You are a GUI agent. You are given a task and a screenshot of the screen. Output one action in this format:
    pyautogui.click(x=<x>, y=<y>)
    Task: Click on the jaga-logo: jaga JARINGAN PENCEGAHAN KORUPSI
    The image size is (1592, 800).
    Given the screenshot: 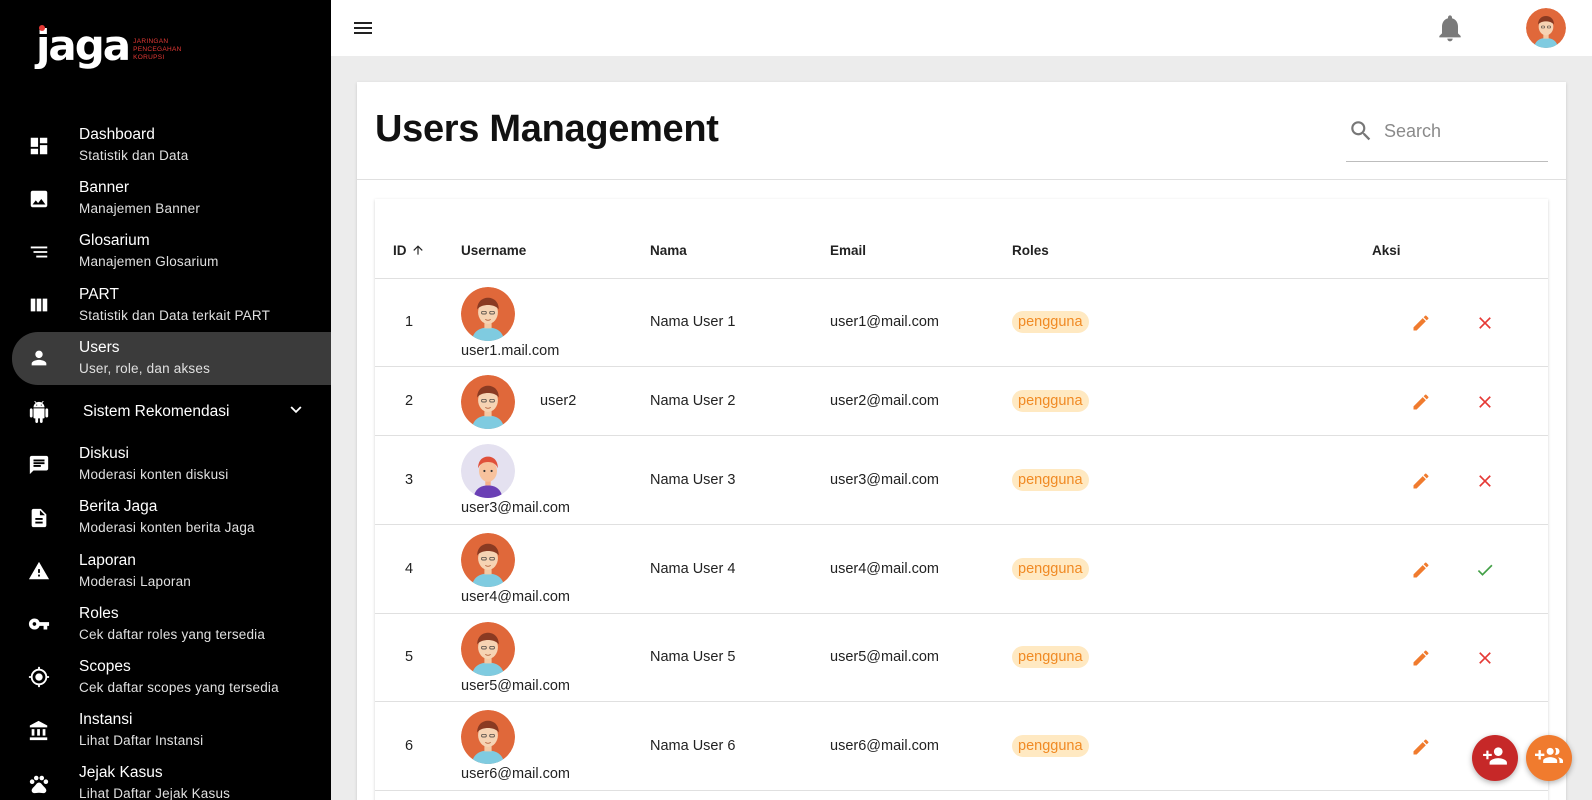 What is the action you would take?
    pyautogui.click(x=109, y=48)
    